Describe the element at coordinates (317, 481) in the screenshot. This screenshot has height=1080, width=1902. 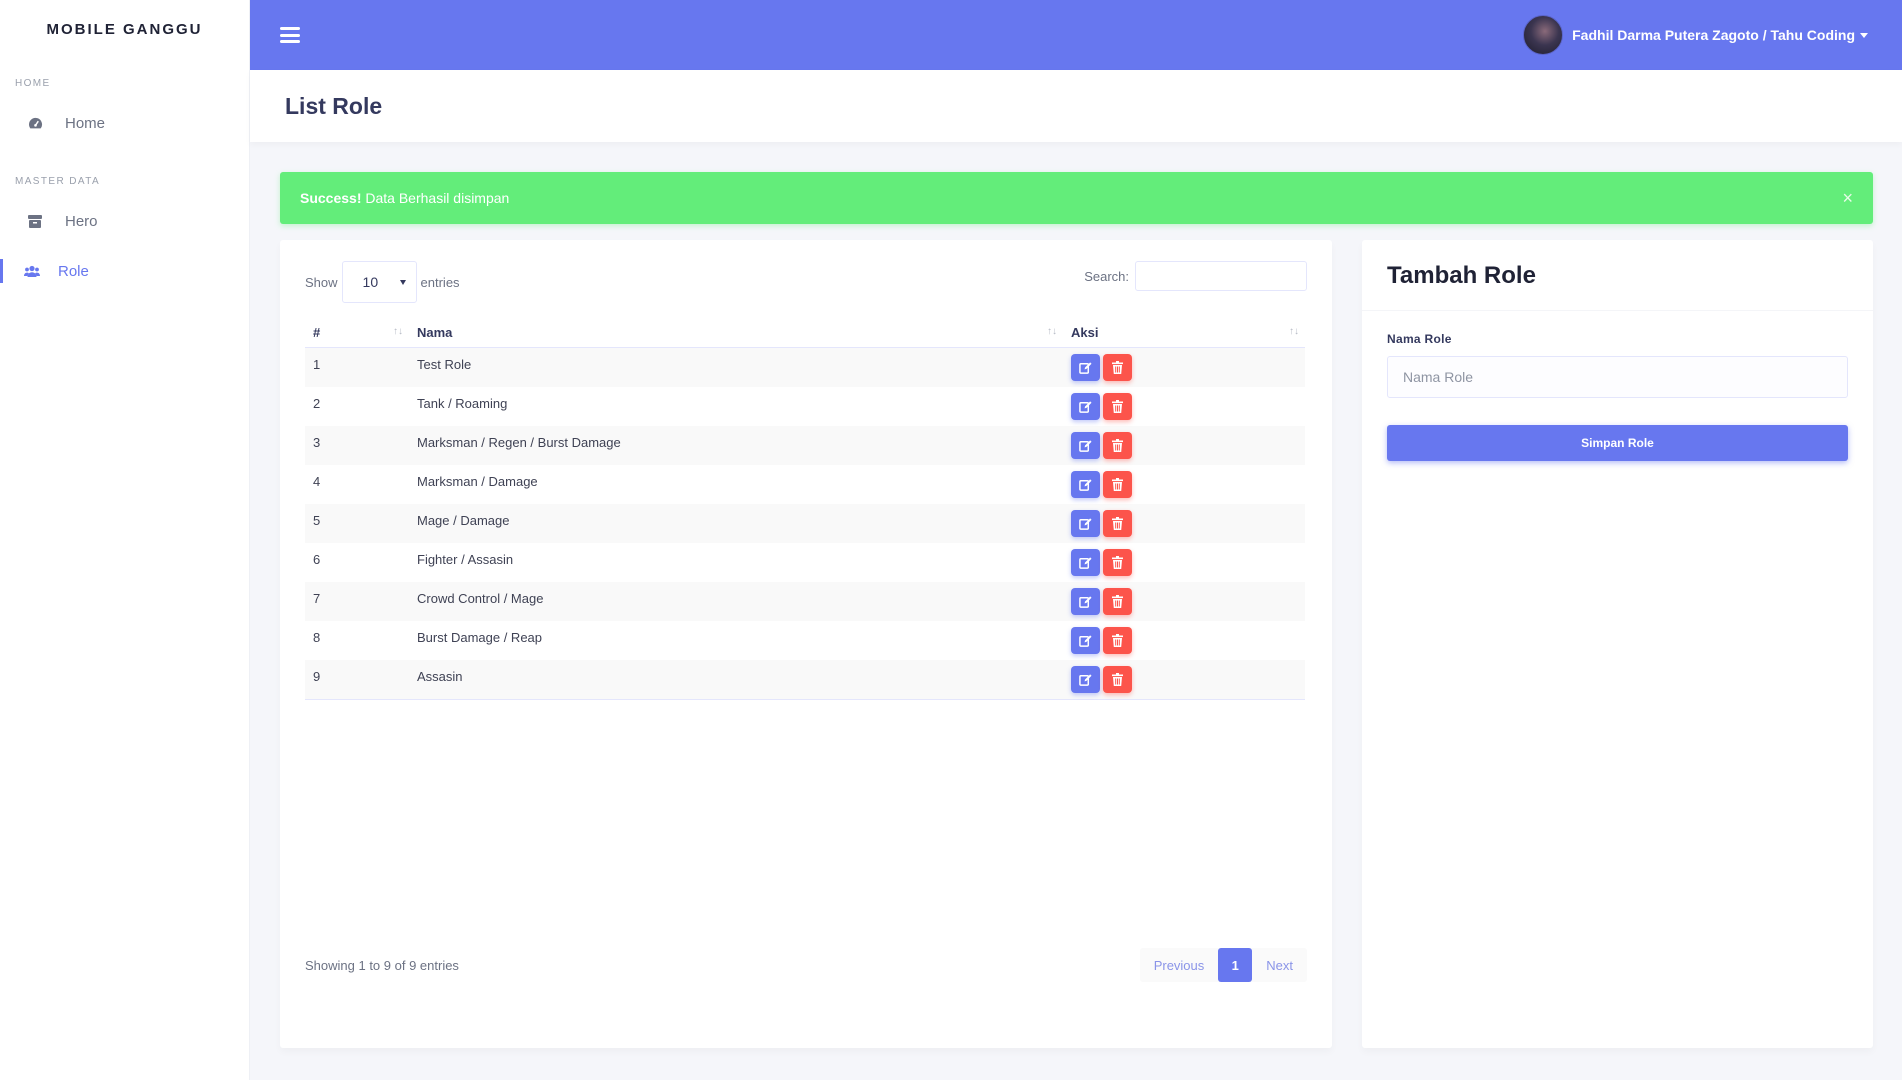
I see `cell-number: 4` at that location.